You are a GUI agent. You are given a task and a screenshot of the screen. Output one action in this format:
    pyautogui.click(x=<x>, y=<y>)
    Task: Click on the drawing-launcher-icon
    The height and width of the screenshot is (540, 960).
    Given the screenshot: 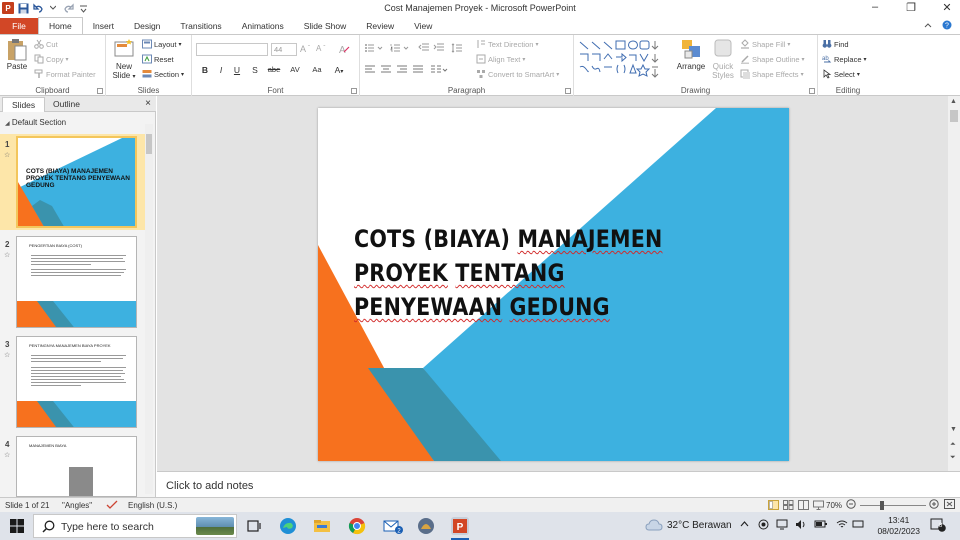 What is the action you would take?
    pyautogui.click(x=812, y=91)
    